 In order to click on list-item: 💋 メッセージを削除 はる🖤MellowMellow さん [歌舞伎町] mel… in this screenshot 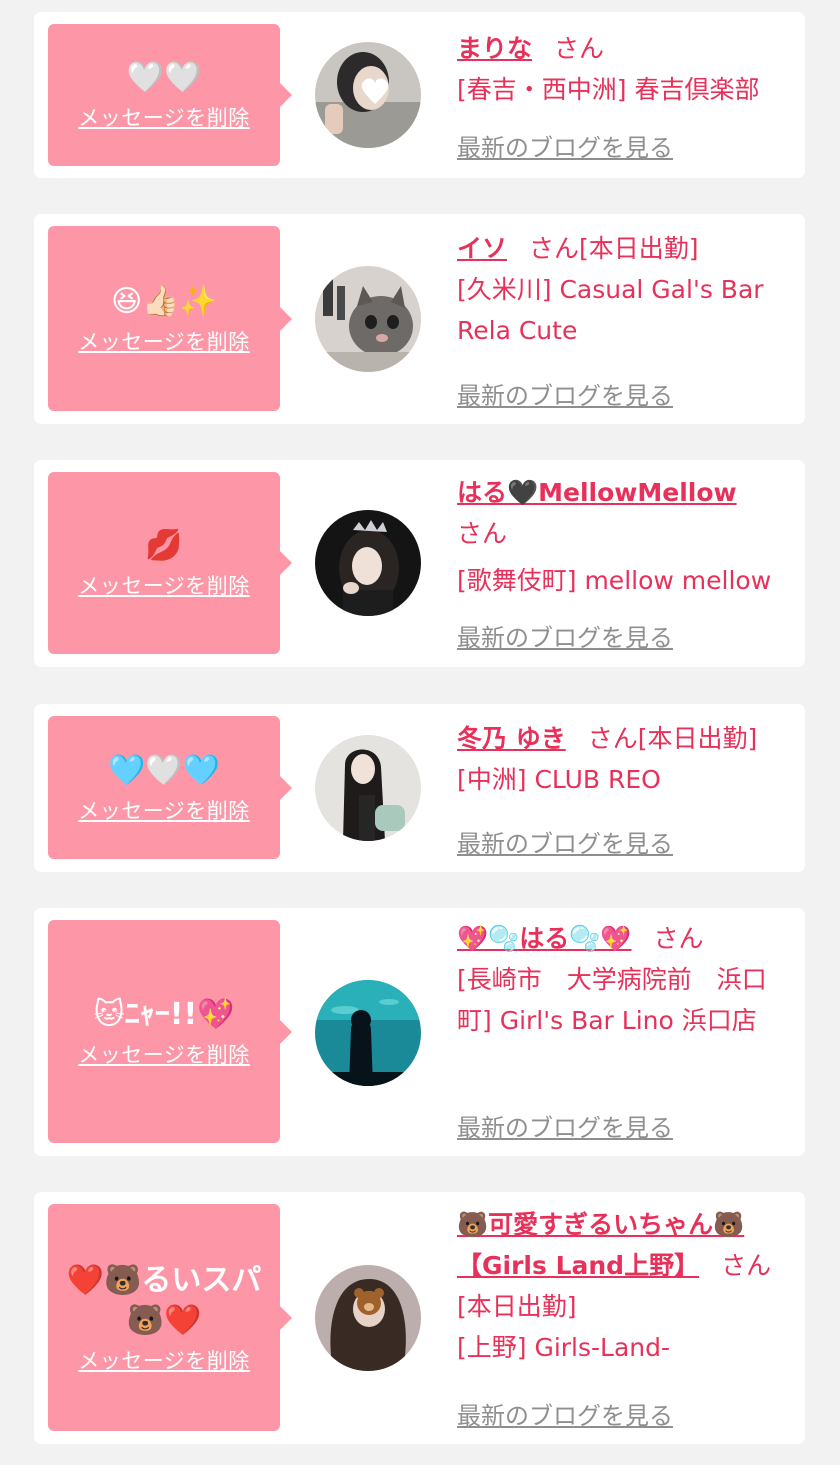, I will do `click(419, 563)`.